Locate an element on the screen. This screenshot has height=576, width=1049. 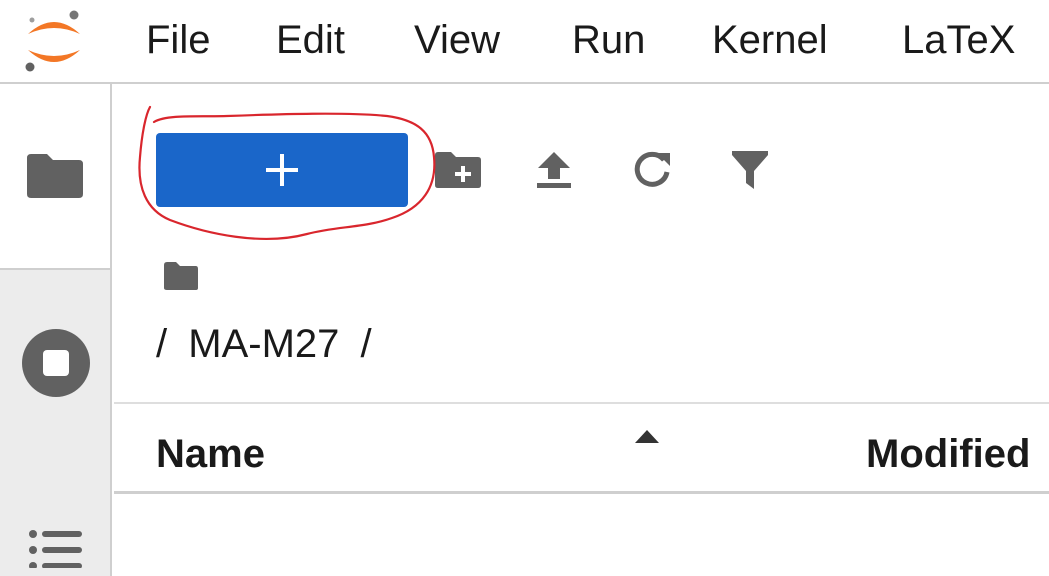
refresh-icon is located at coordinates (652, 169).